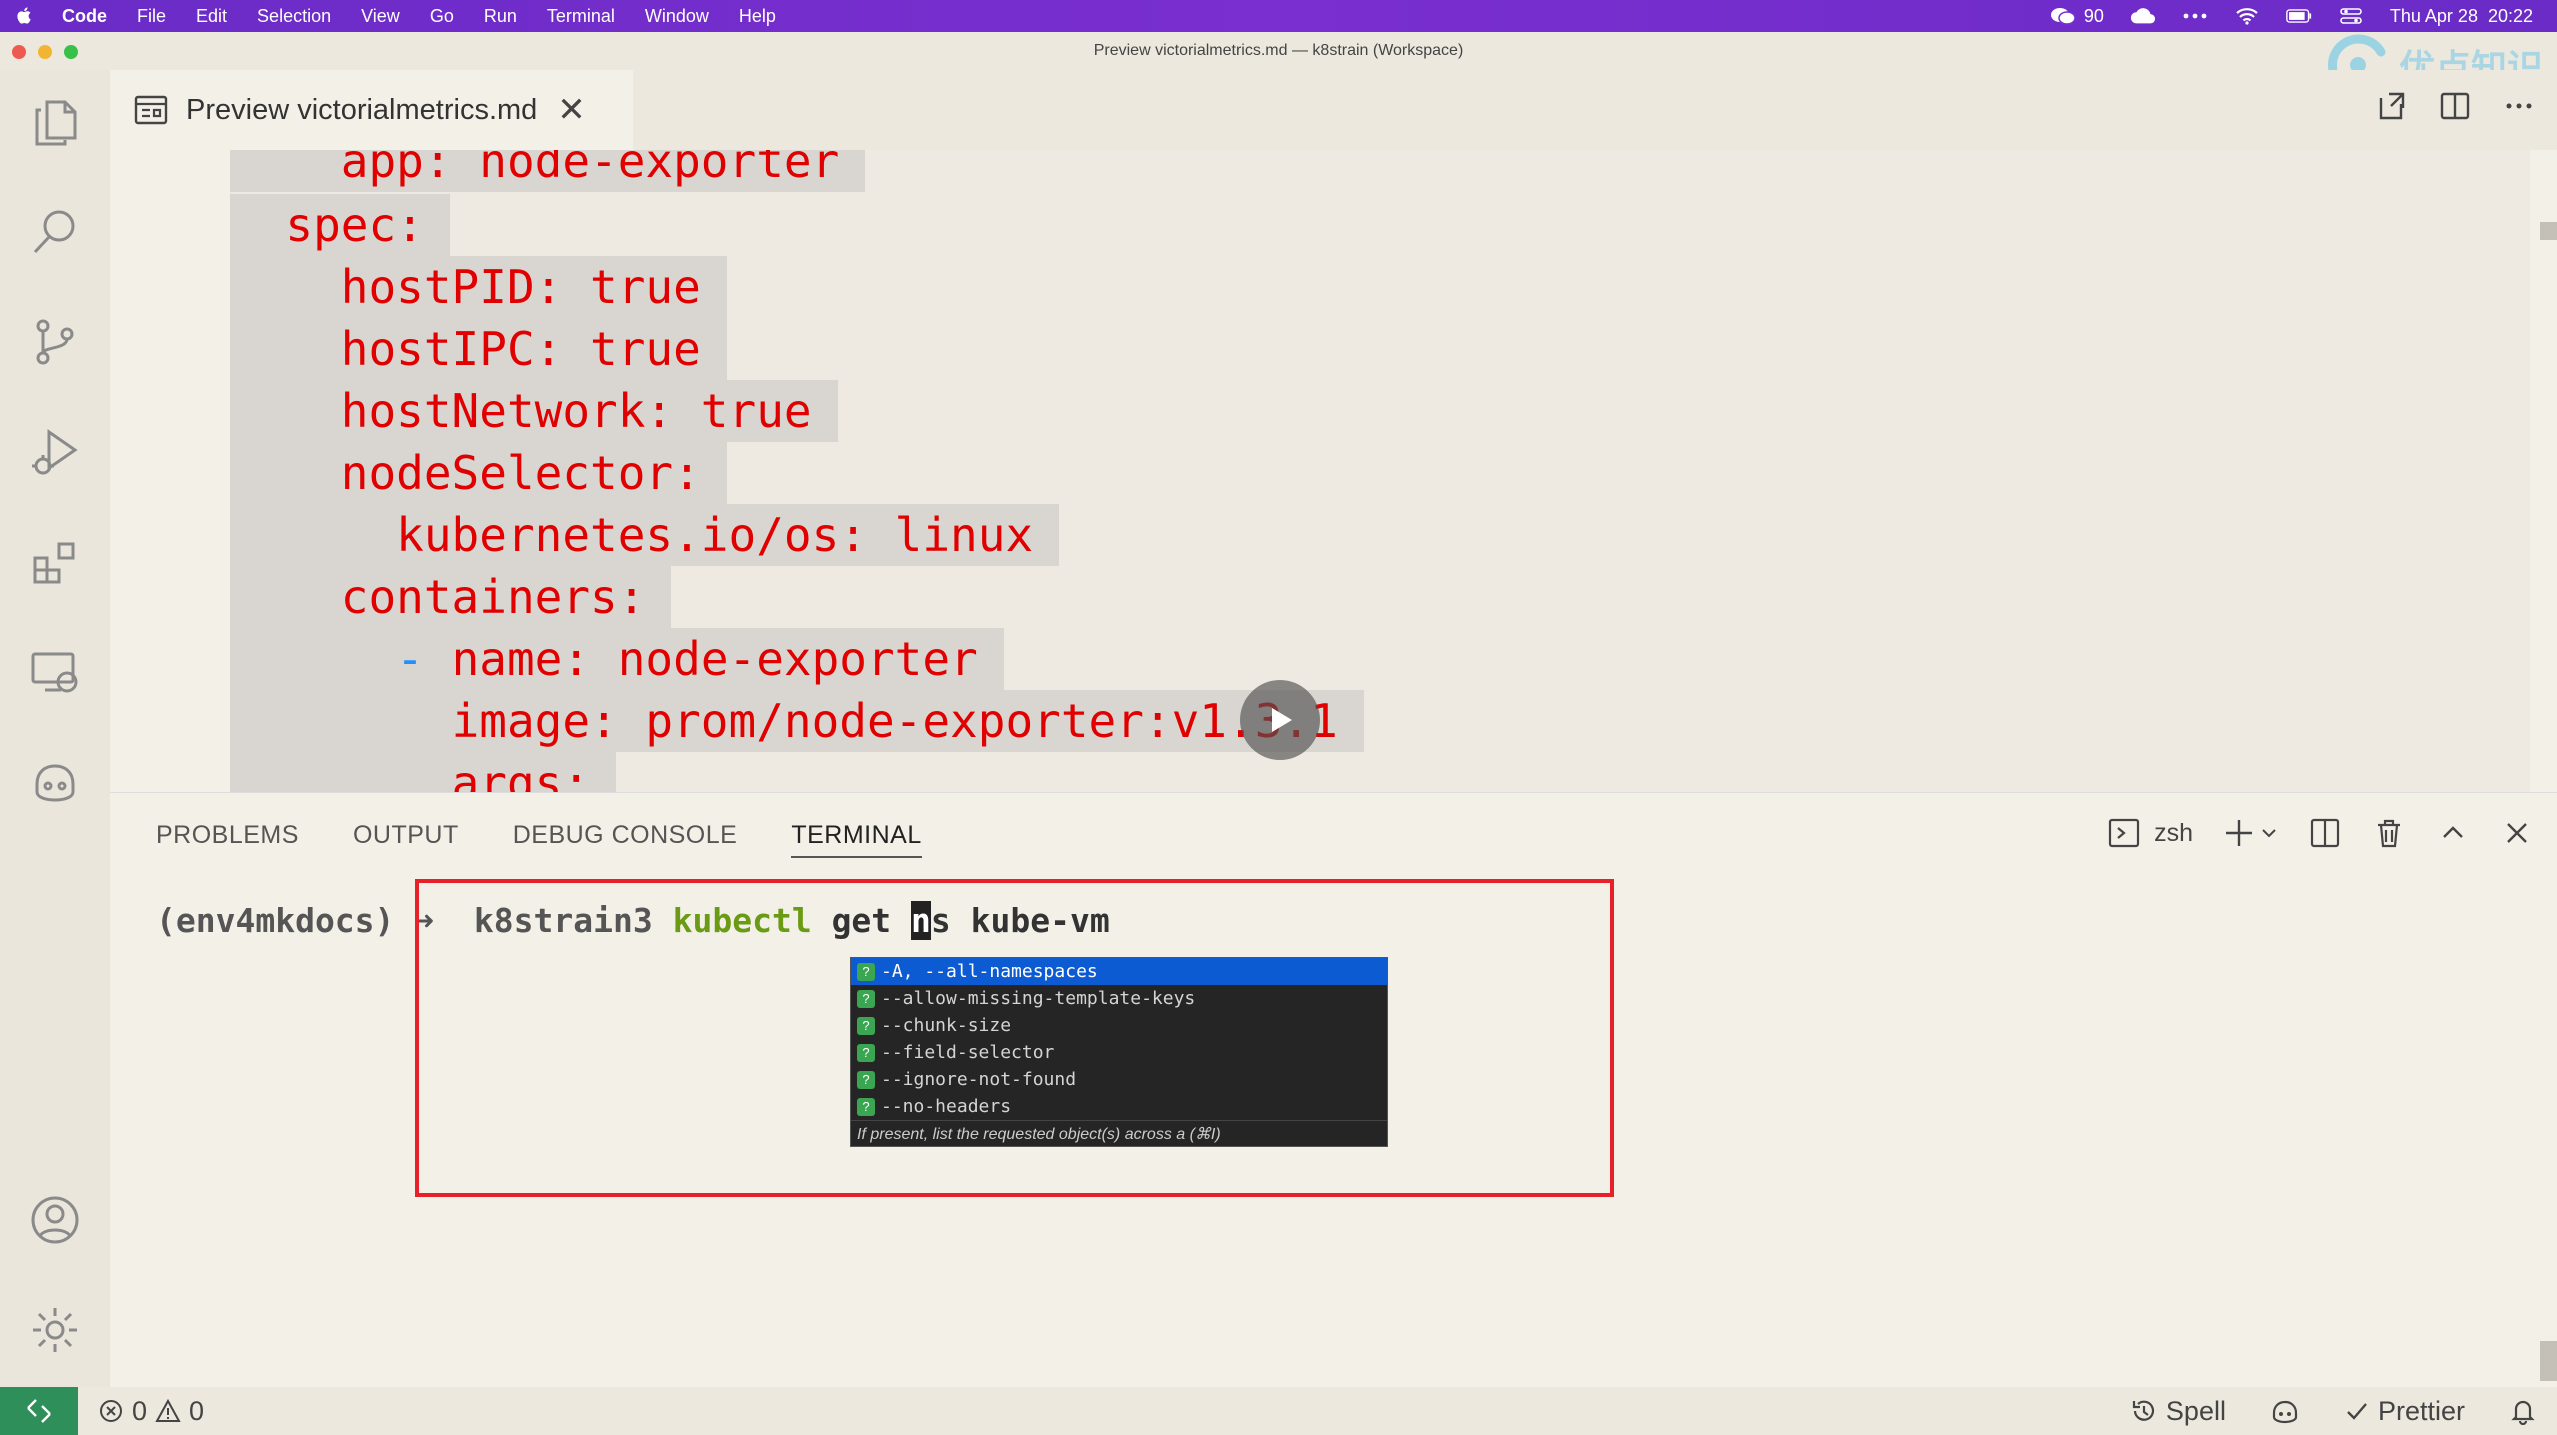  Describe the element at coordinates (55, 342) in the screenshot. I see `source-control-icon` at that location.